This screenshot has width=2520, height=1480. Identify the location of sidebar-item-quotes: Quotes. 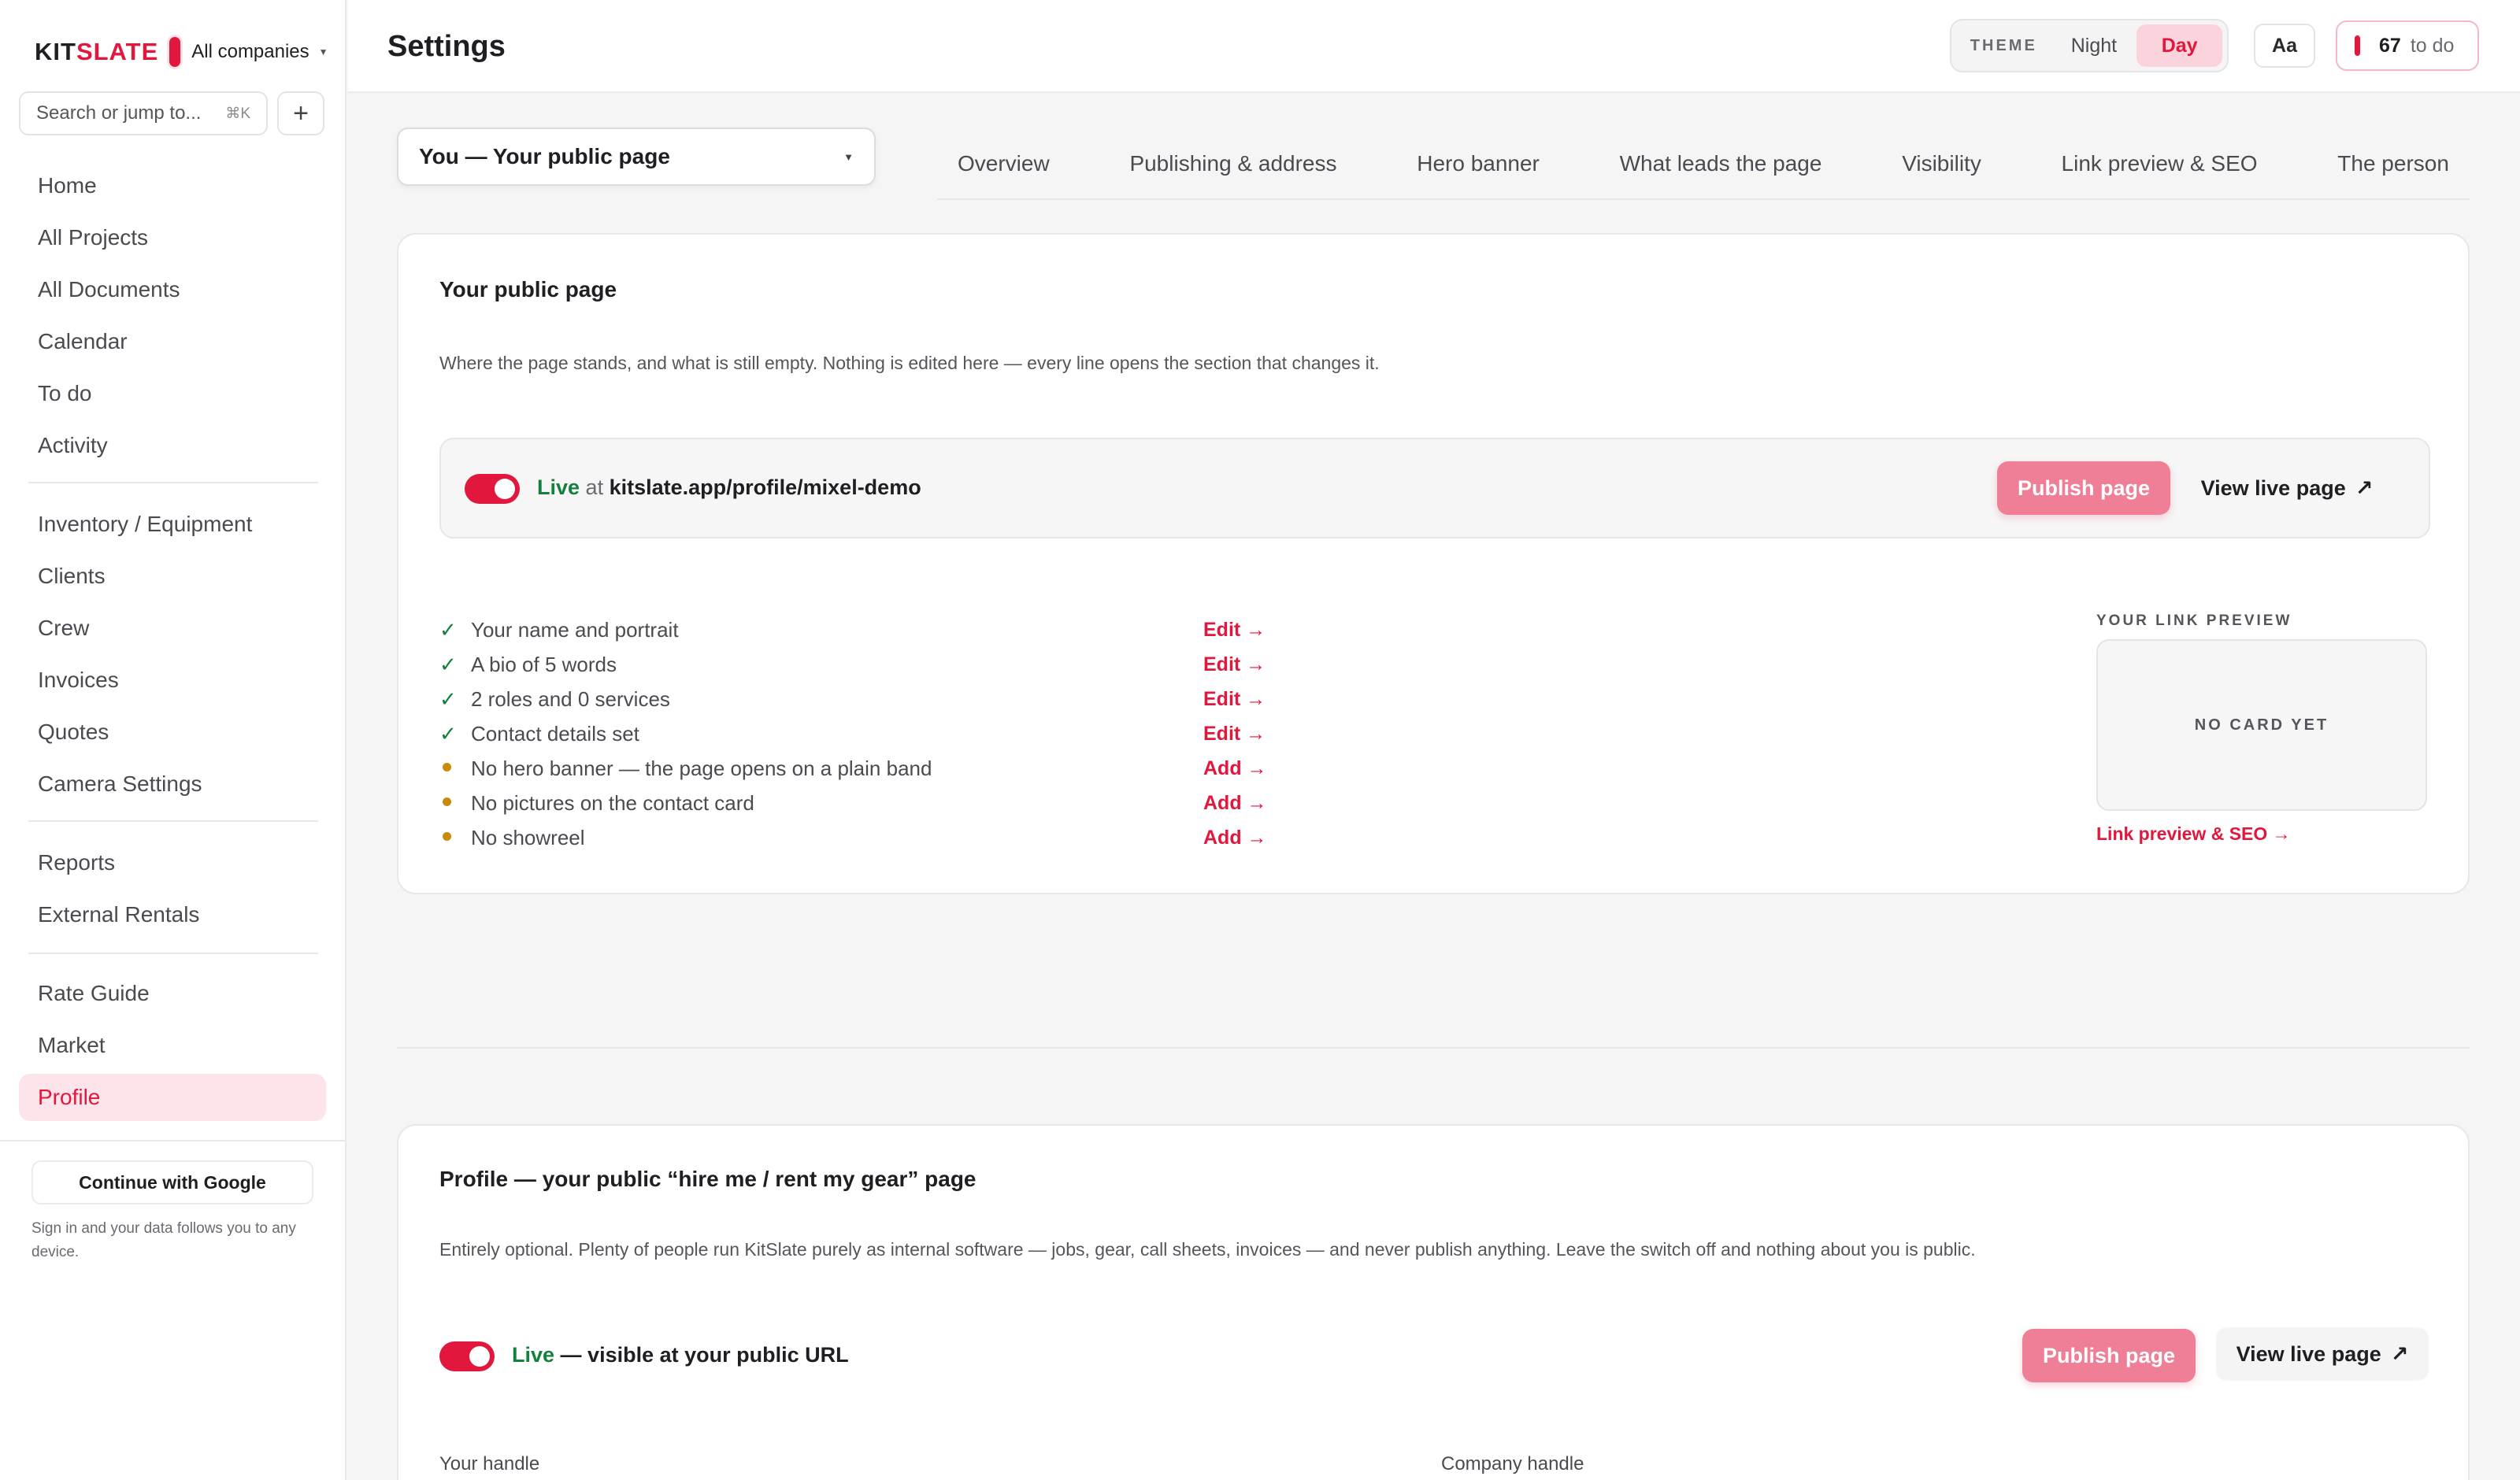
(172, 732).